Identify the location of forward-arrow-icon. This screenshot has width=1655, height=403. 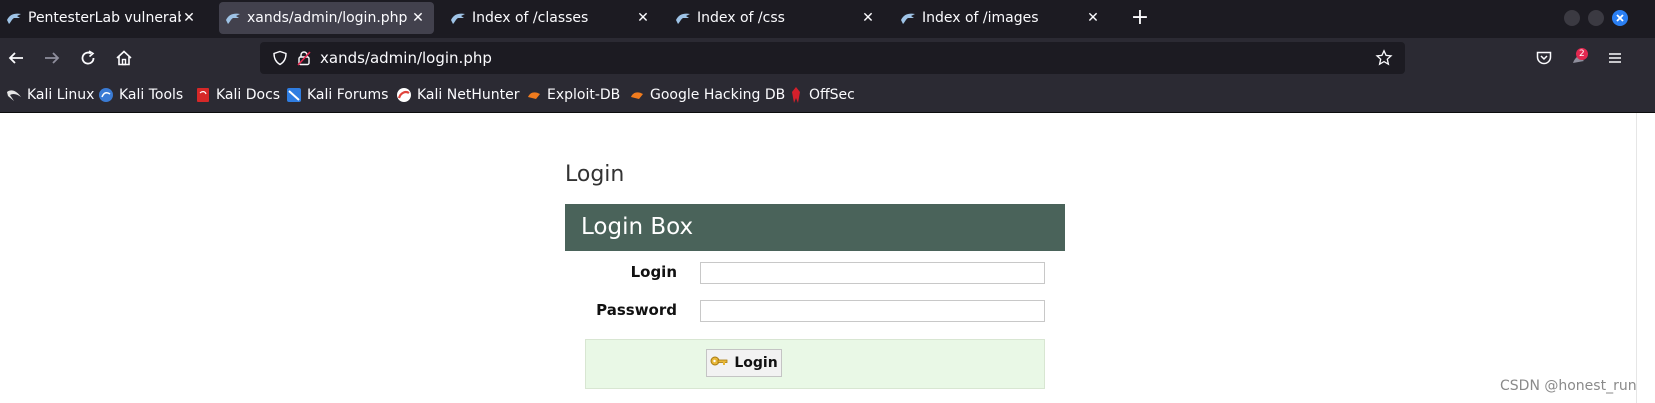
(52, 58).